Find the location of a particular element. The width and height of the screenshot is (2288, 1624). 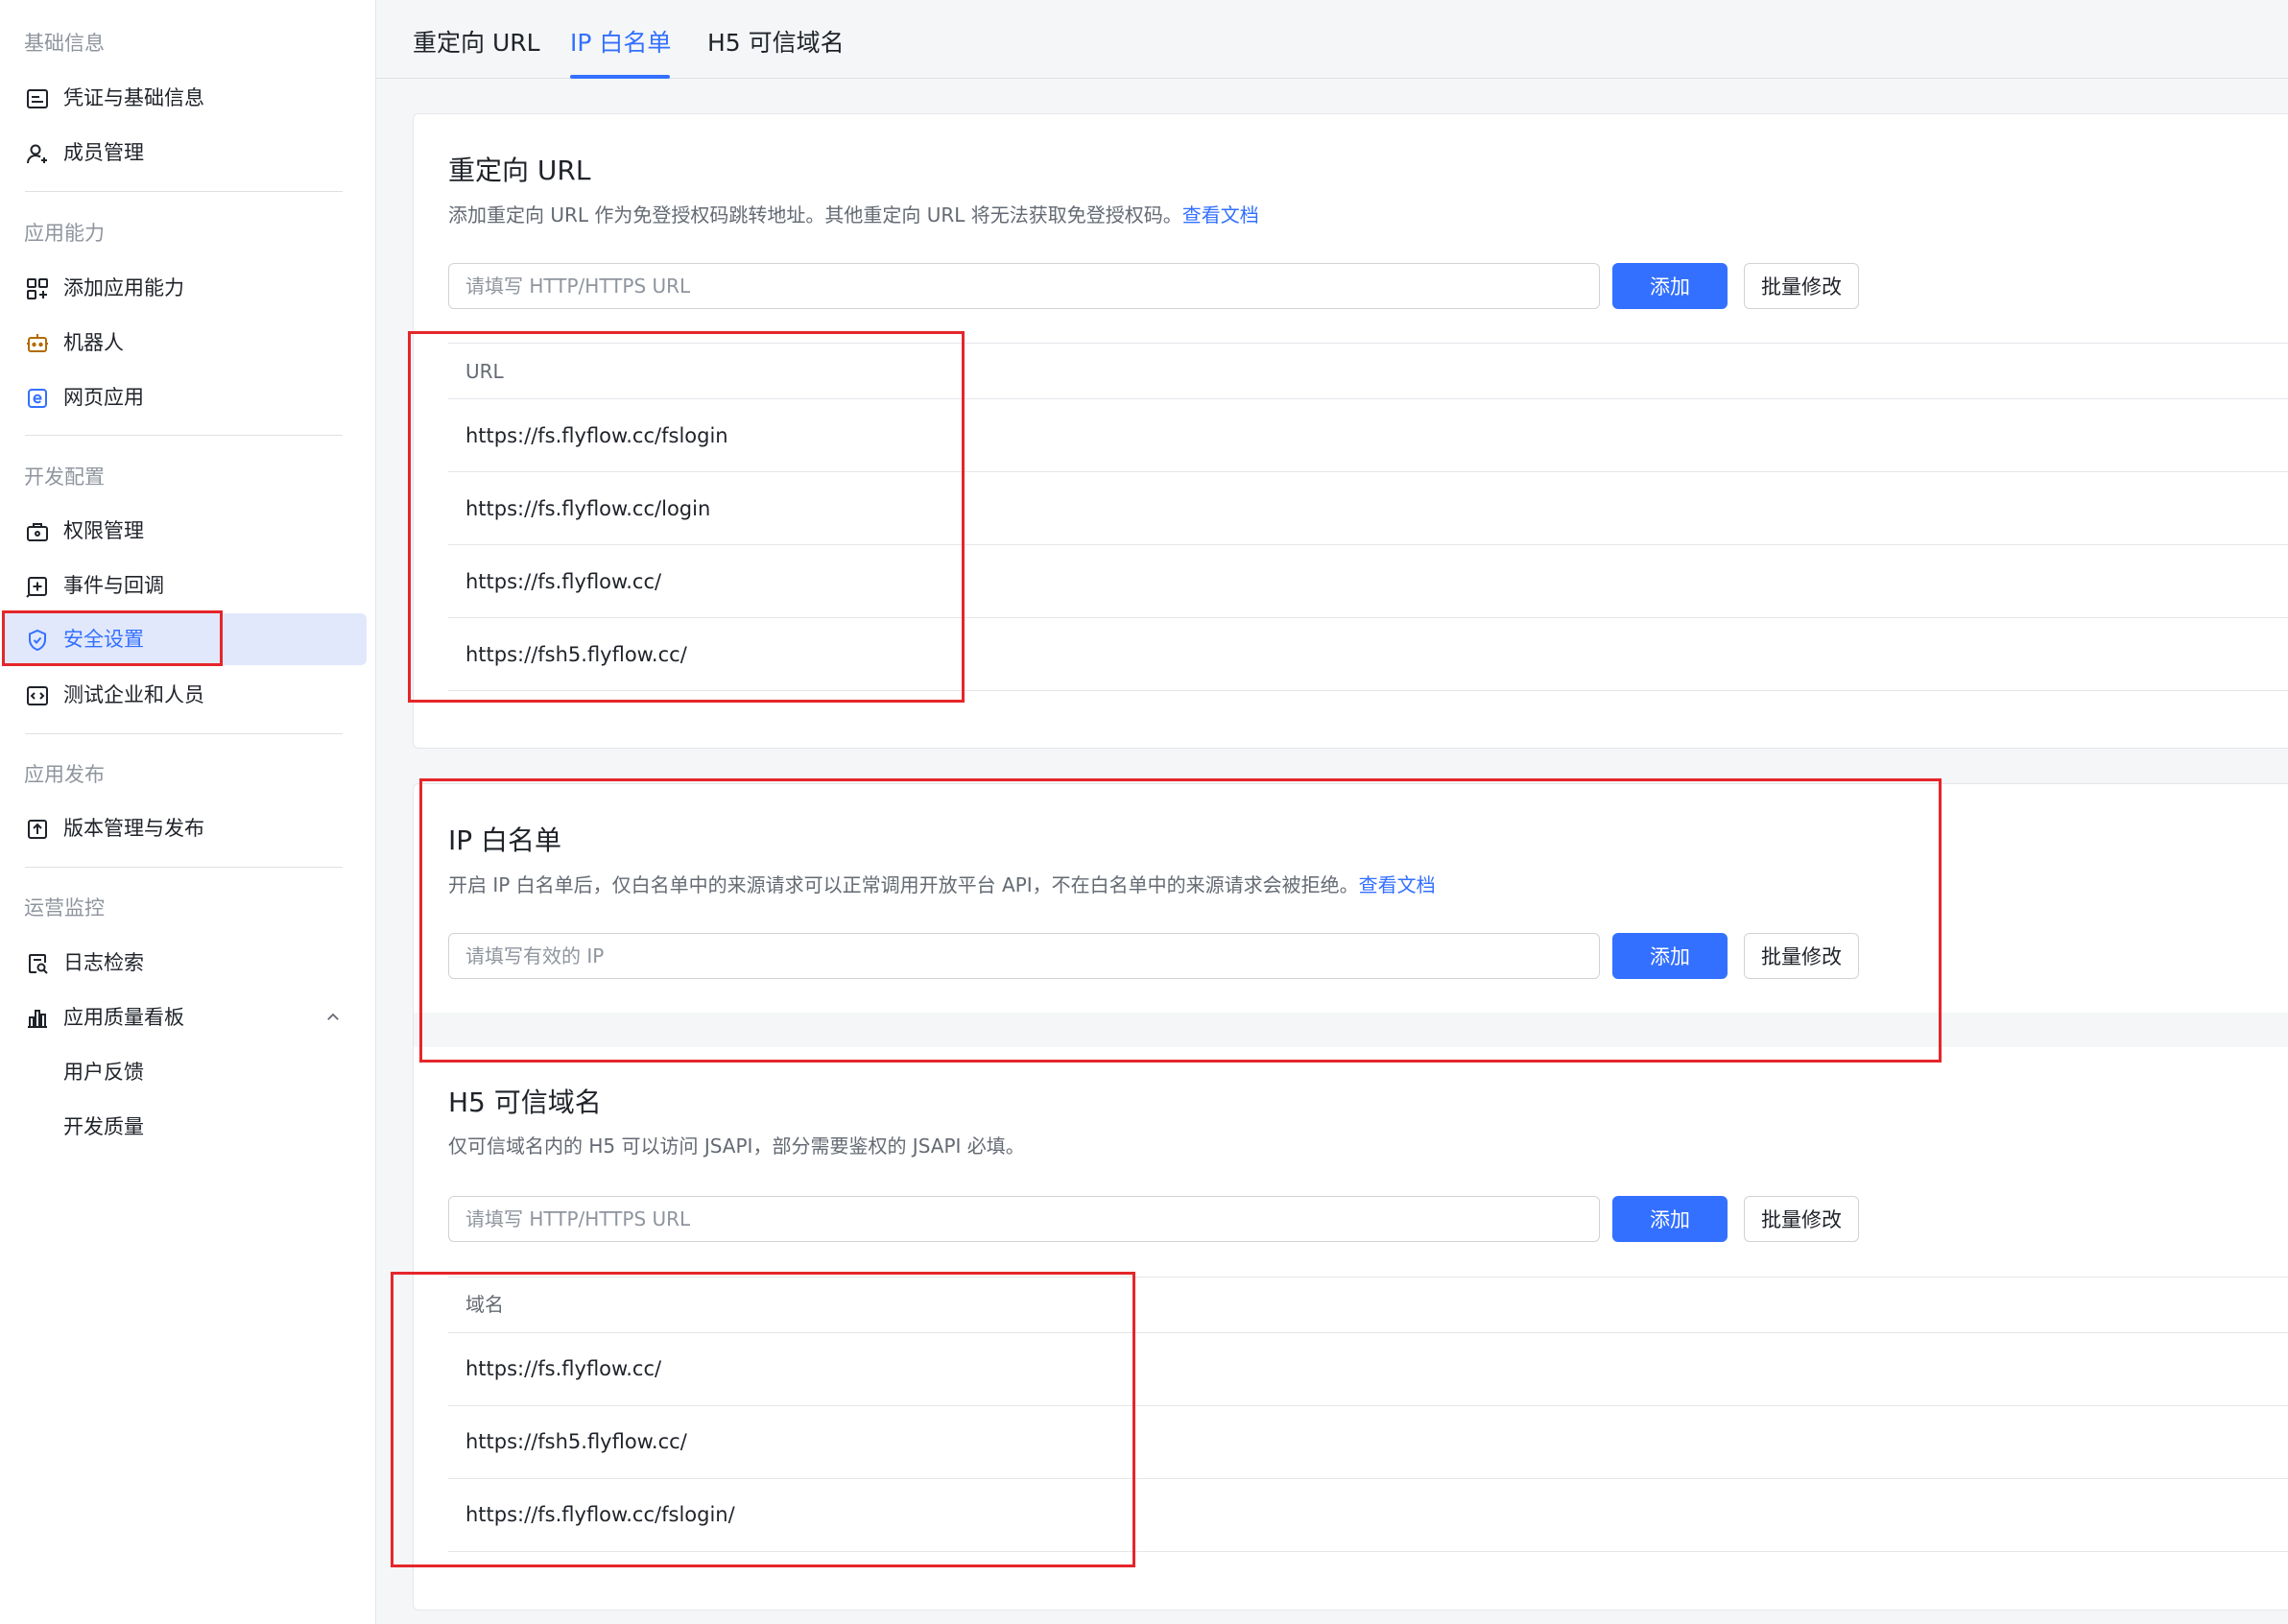

add-h5-domain-button: 添加 is located at coordinates (1670, 1219).